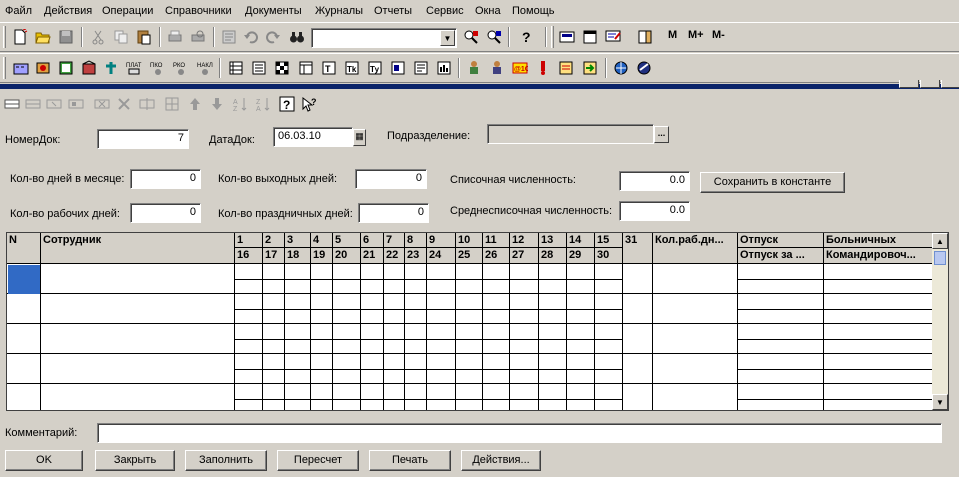 Image resolution: width=959 pixels, height=477 pixels. Describe the element at coordinates (259, 68) in the screenshot. I see `list-journal-icon` at that location.